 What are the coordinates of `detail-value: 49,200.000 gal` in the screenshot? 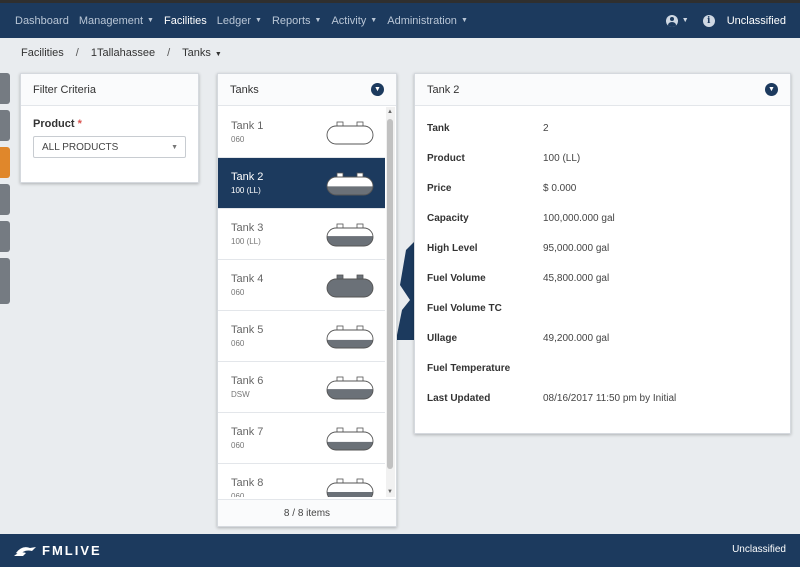 It's located at (576, 338).